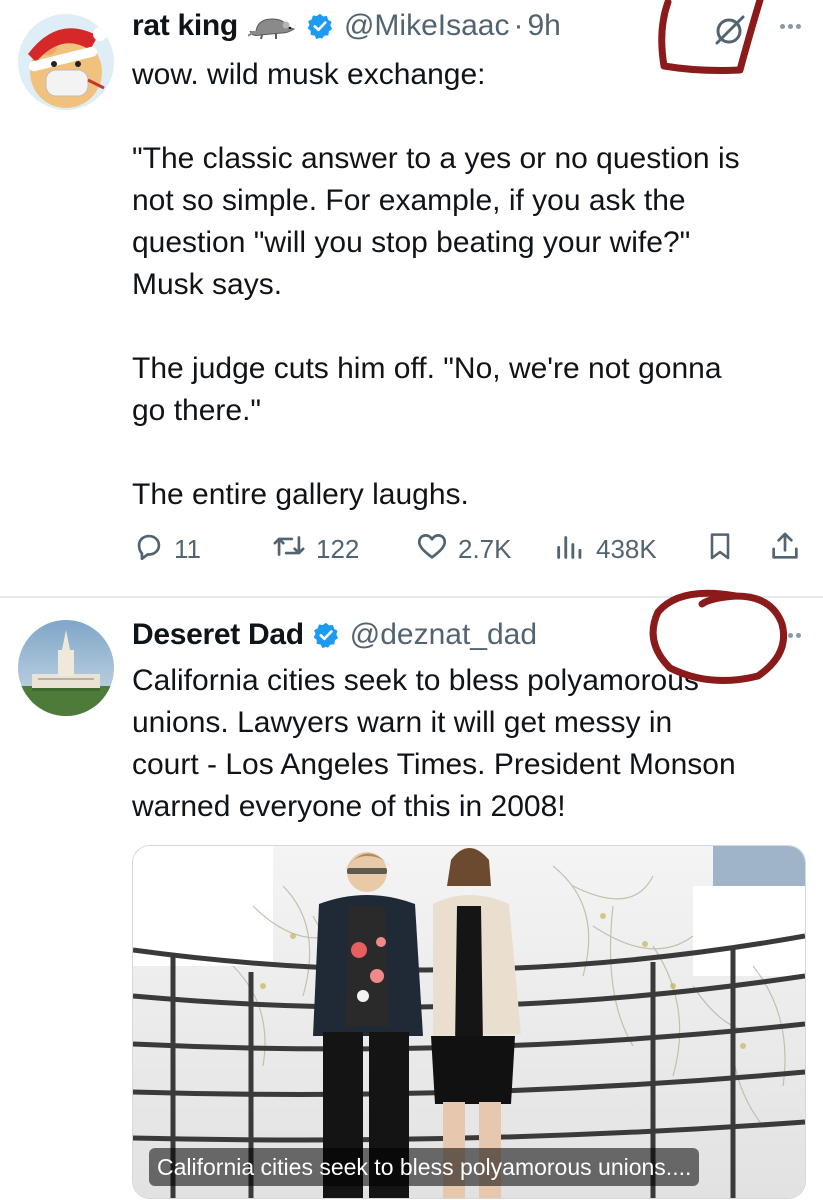 The height and width of the screenshot is (1200, 823). I want to click on display-name: rat king, so click(185, 26).